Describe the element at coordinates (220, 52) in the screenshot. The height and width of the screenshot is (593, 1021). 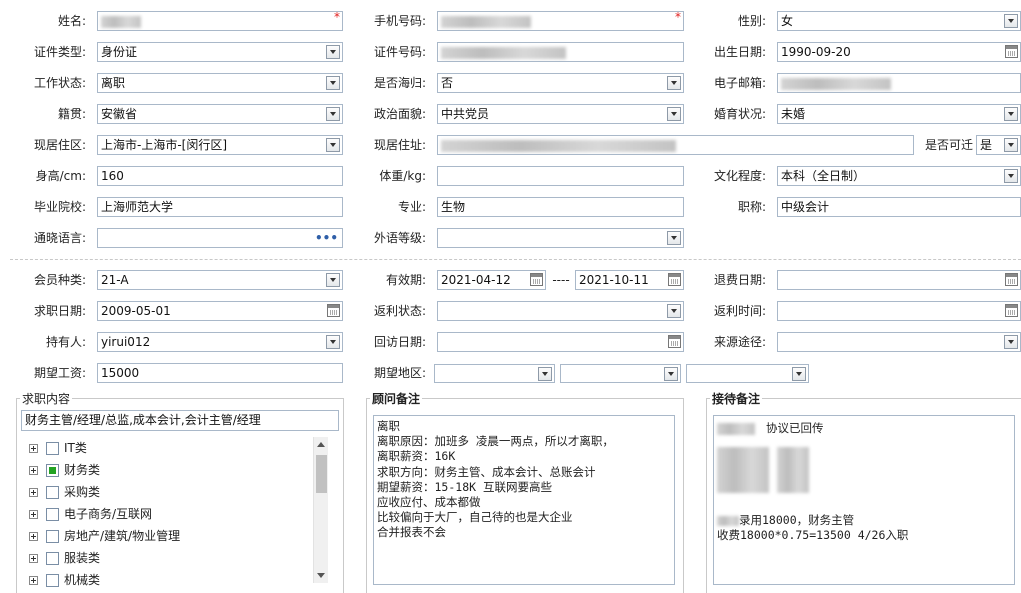
I see `id-type-select: 身份证` at that location.